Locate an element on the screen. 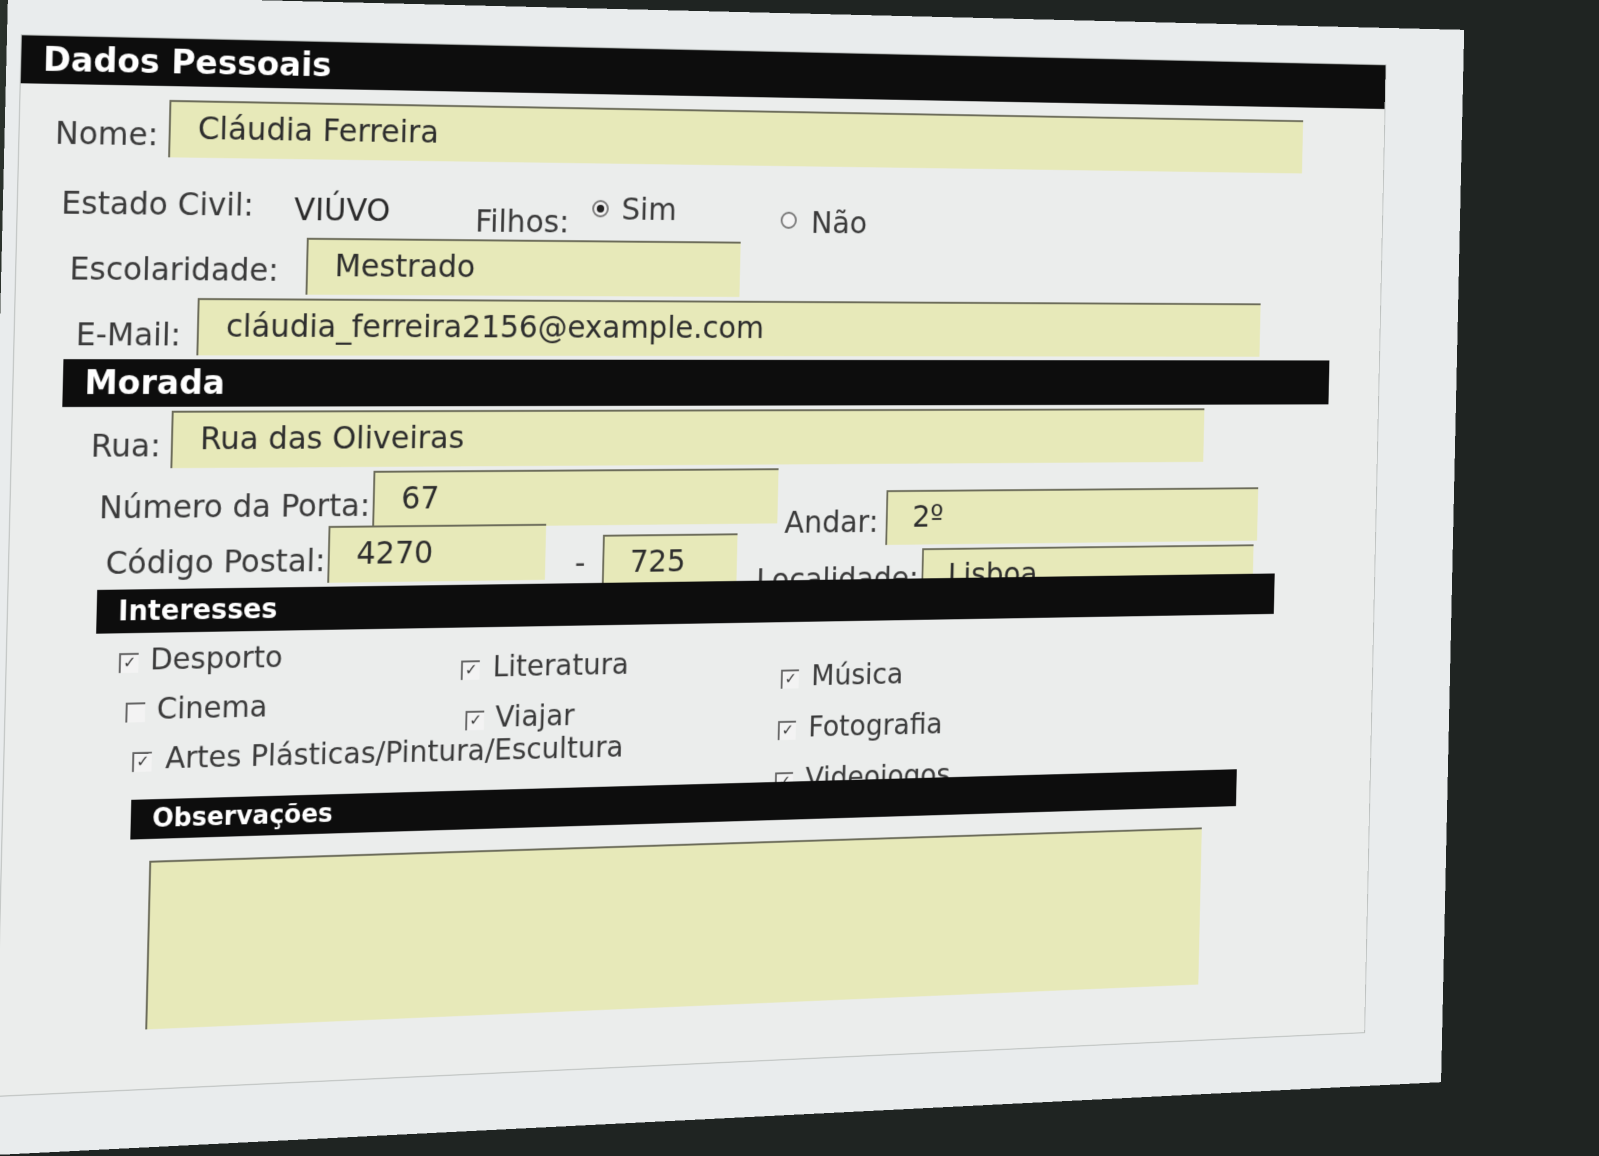  postal-code-label: Código Postal: is located at coordinates (215, 561).